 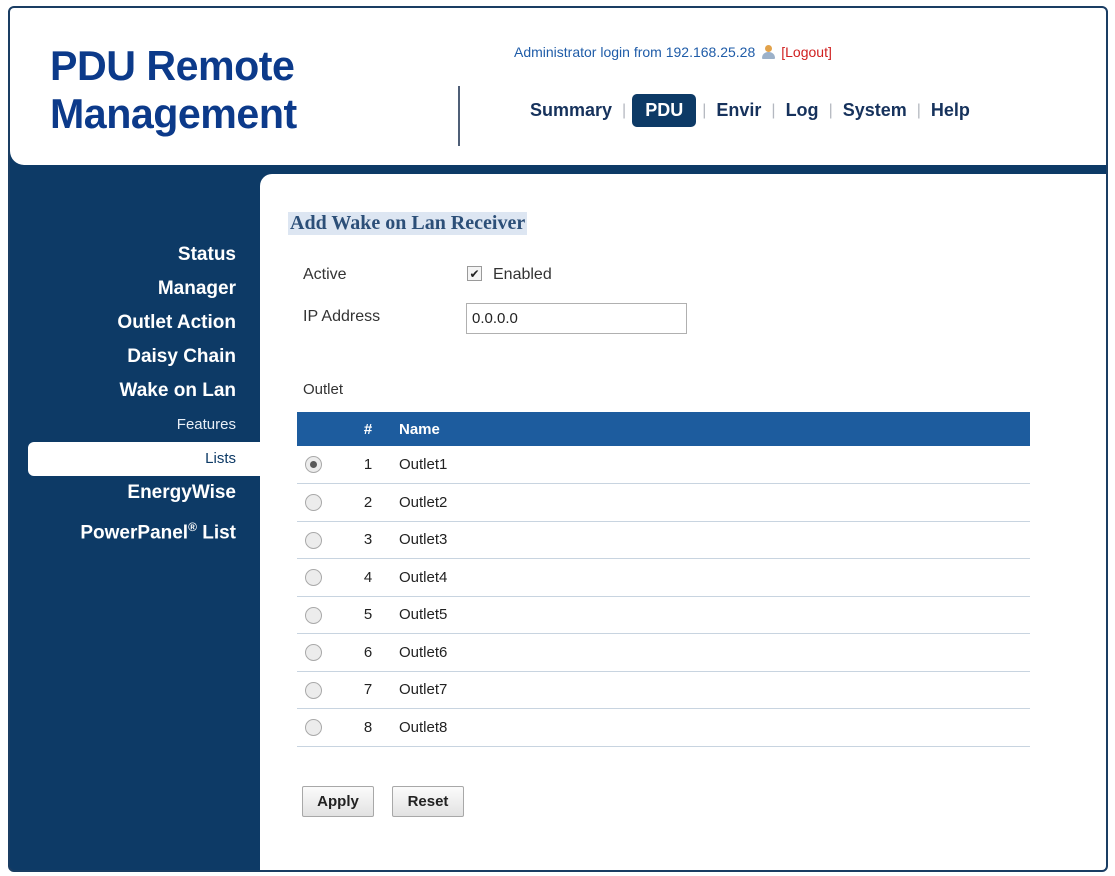 I want to click on nav-help: Help, so click(x=950, y=110).